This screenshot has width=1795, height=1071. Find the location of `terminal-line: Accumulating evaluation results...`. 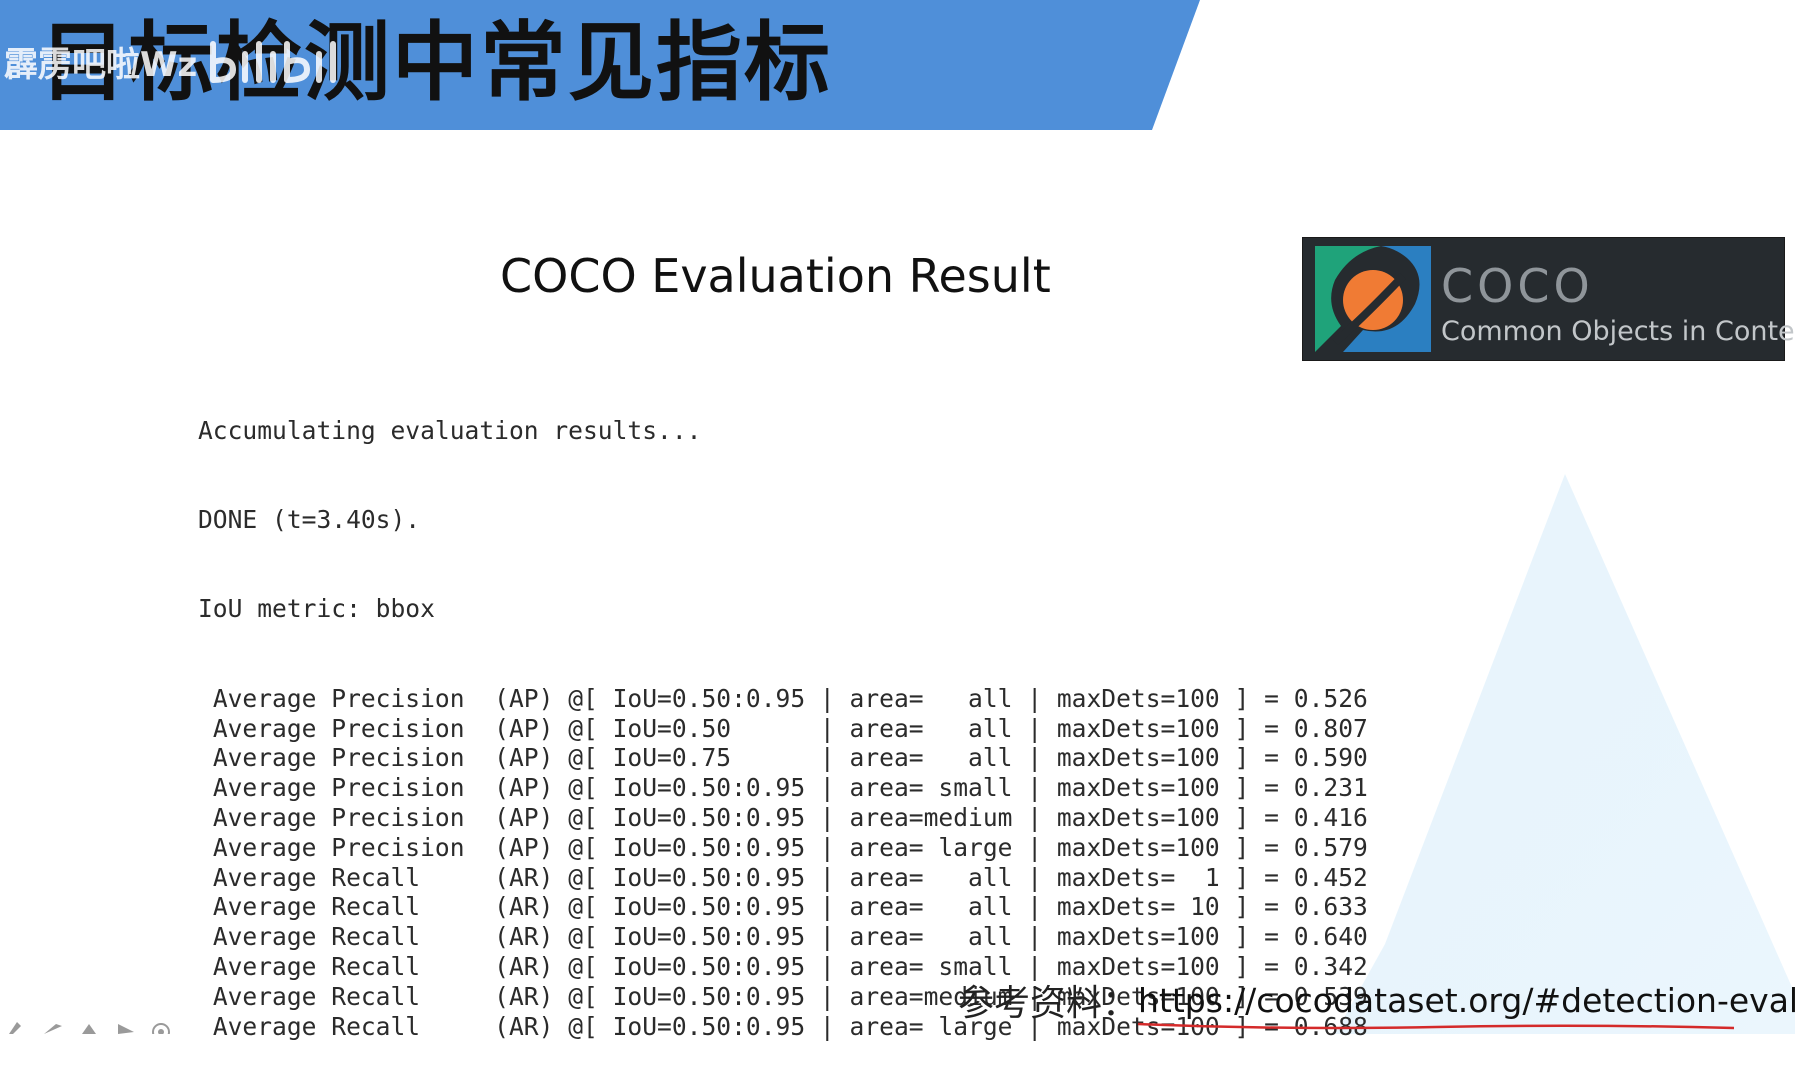

terminal-line: Accumulating evaluation results... is located at coordinates (450, 430).